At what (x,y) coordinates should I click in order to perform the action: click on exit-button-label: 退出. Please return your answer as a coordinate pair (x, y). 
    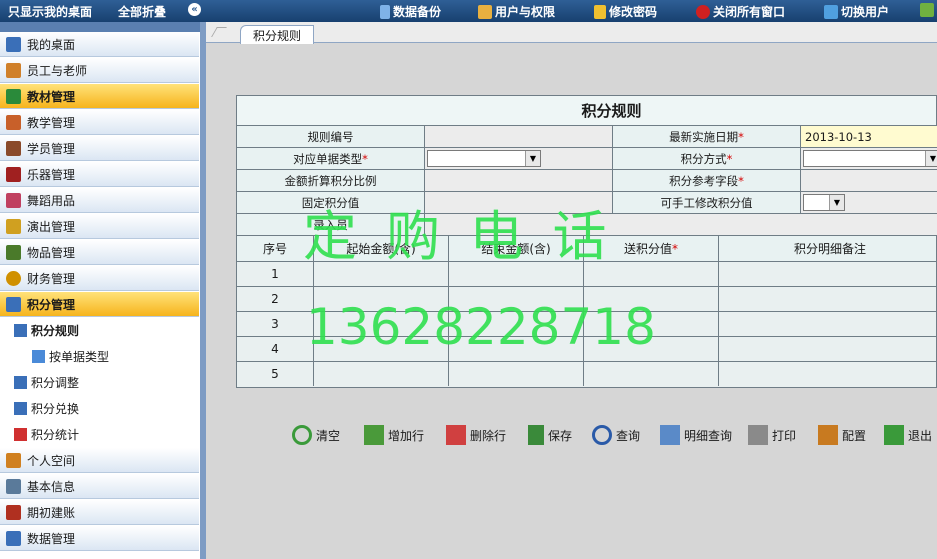
    Looking at the image, I should click on (920, 435).